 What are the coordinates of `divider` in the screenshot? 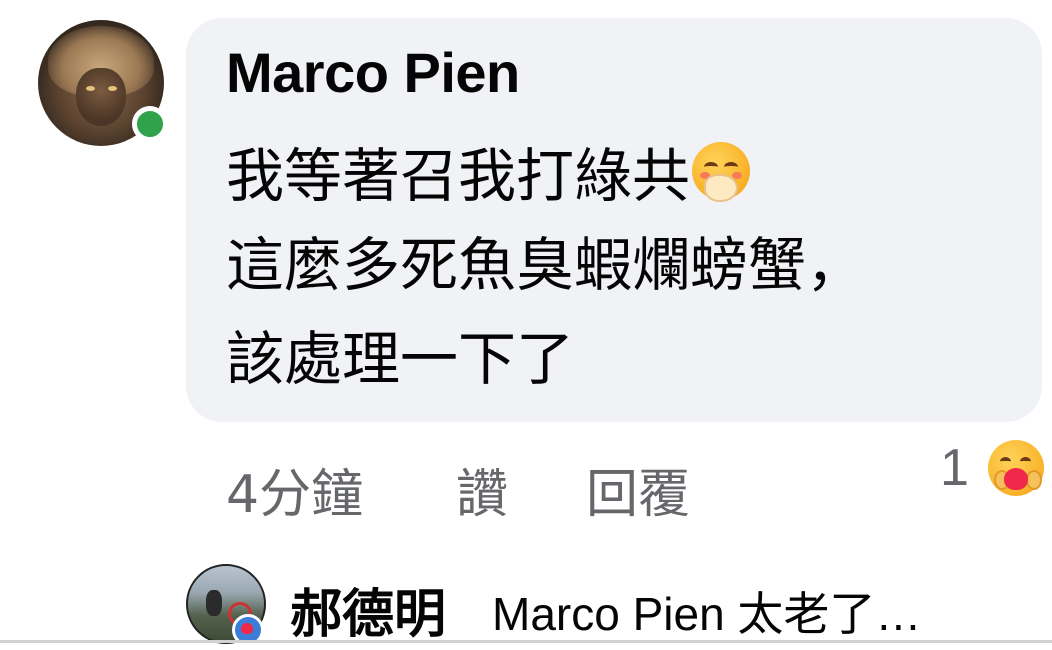 It's located at (526, 641).